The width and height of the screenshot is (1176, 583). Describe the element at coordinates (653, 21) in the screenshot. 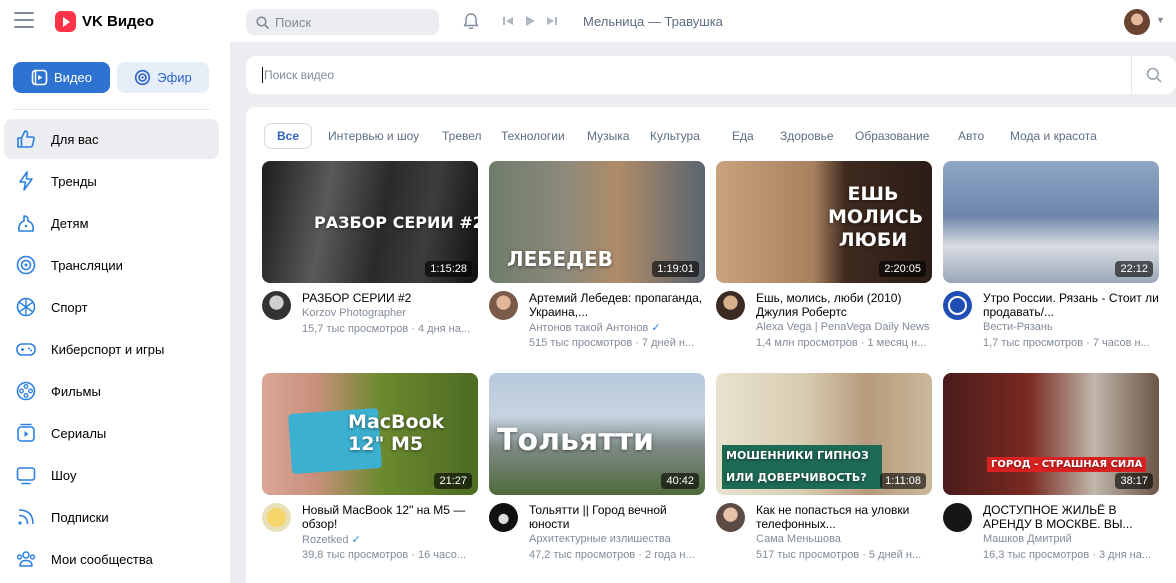

I see `now-playing-track: Мельница — Травушка` at that location.